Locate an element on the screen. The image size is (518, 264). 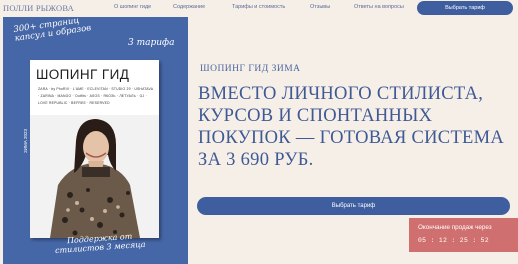
product-subtitle: ШОПИНГ ГИД ЗИМА is located at coordinates (250, 69).